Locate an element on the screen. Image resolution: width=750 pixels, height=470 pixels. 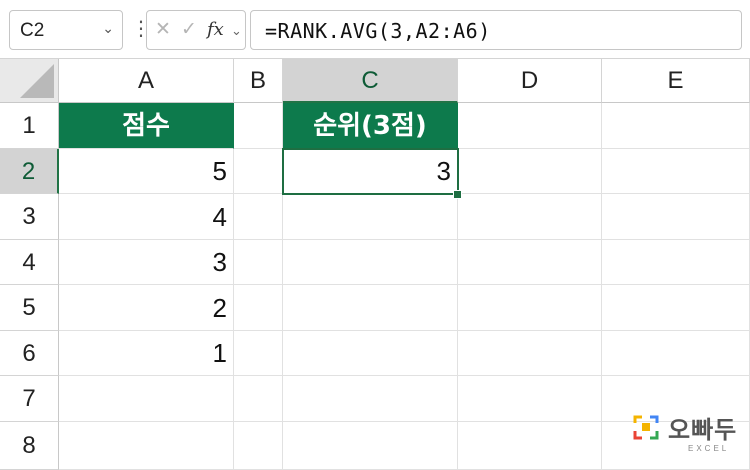
cell-b5 is located at coordinates (258, 308).